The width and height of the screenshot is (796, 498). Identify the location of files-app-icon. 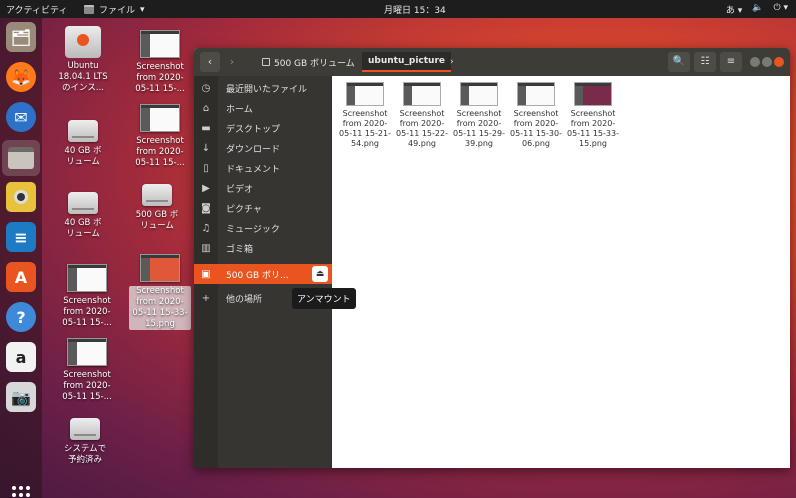
(89, 9).